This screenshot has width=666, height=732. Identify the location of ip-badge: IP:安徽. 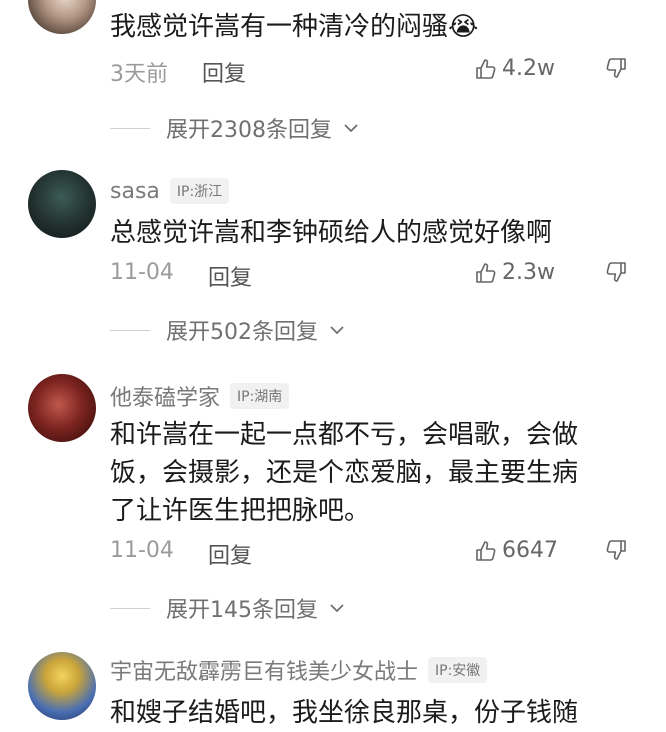
(458, 670).